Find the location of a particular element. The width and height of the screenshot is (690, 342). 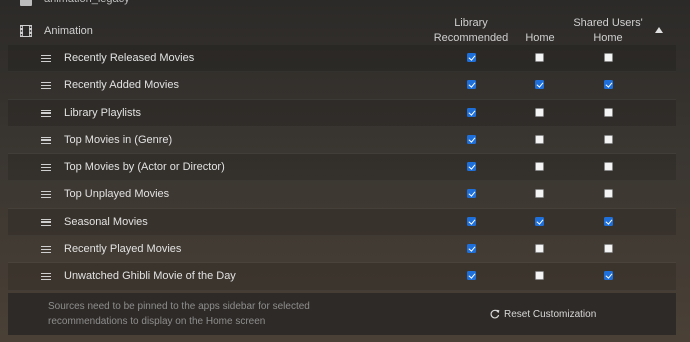

reset-customization-button: Reset Customization is located at coordinates (543, 314).